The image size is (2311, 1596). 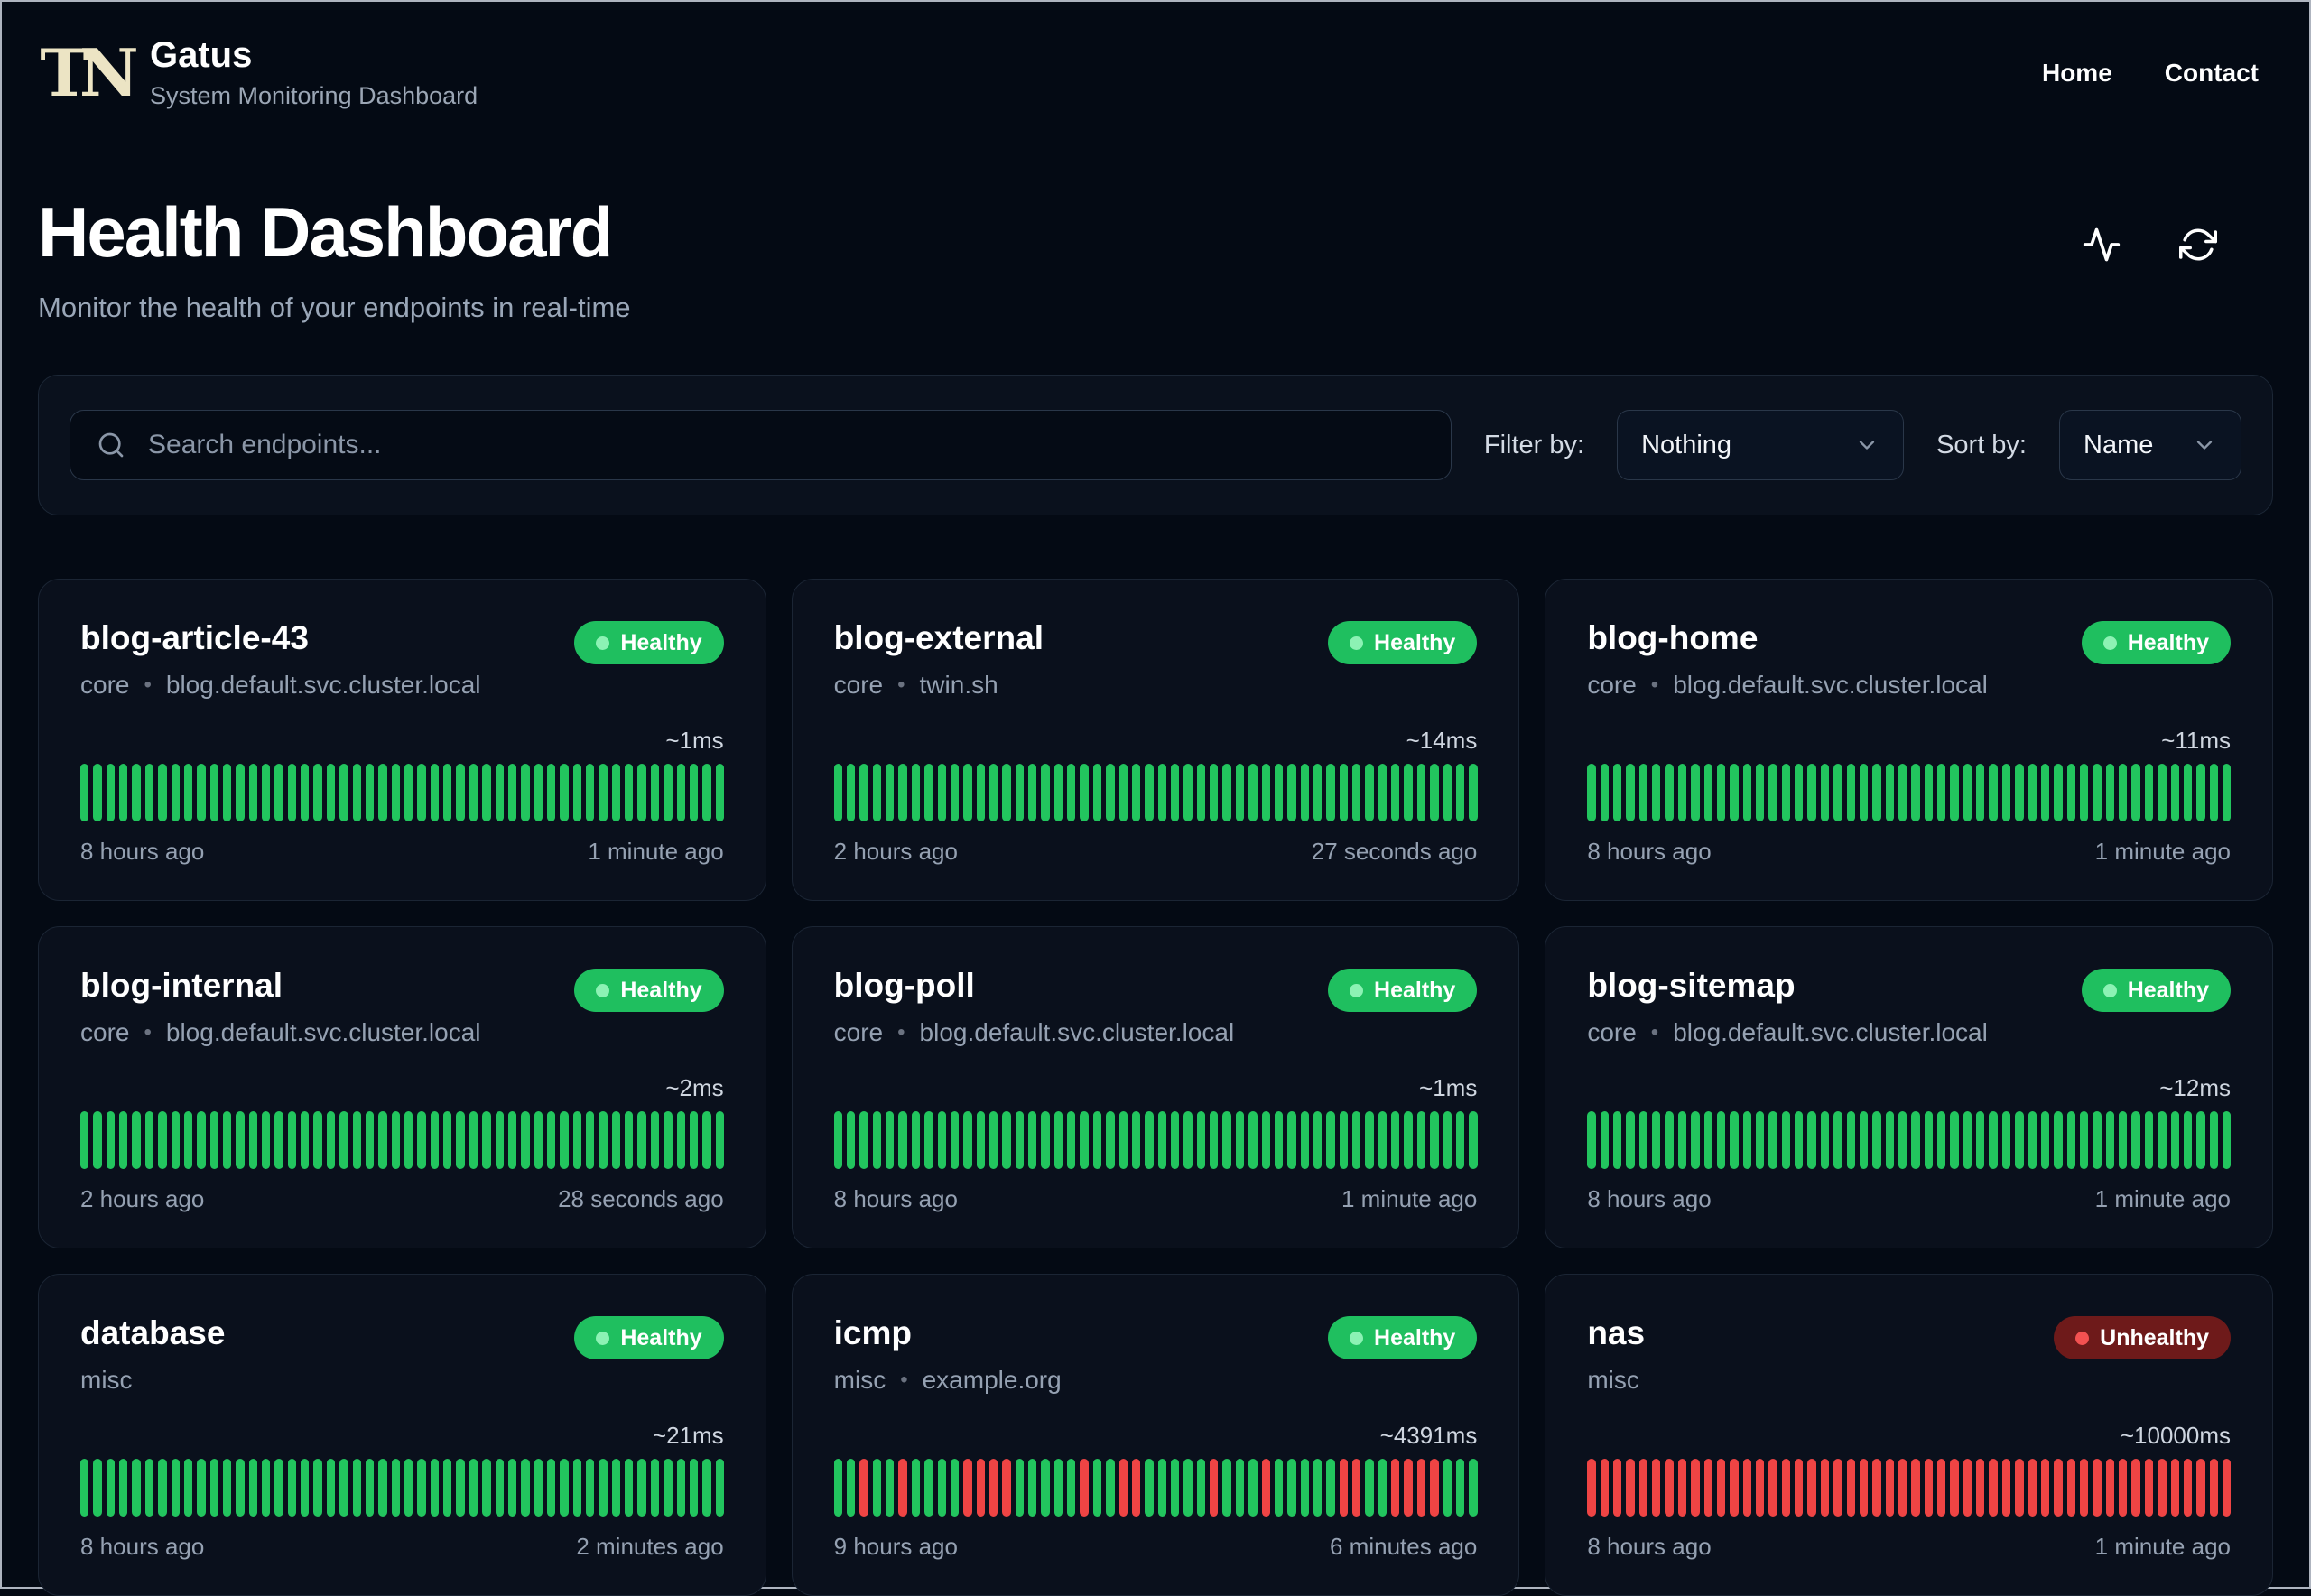 What do you see at coordinates (2150, 445) in the screenshot?
I see `sort-select: Name` at bounding box center [2150, 445].